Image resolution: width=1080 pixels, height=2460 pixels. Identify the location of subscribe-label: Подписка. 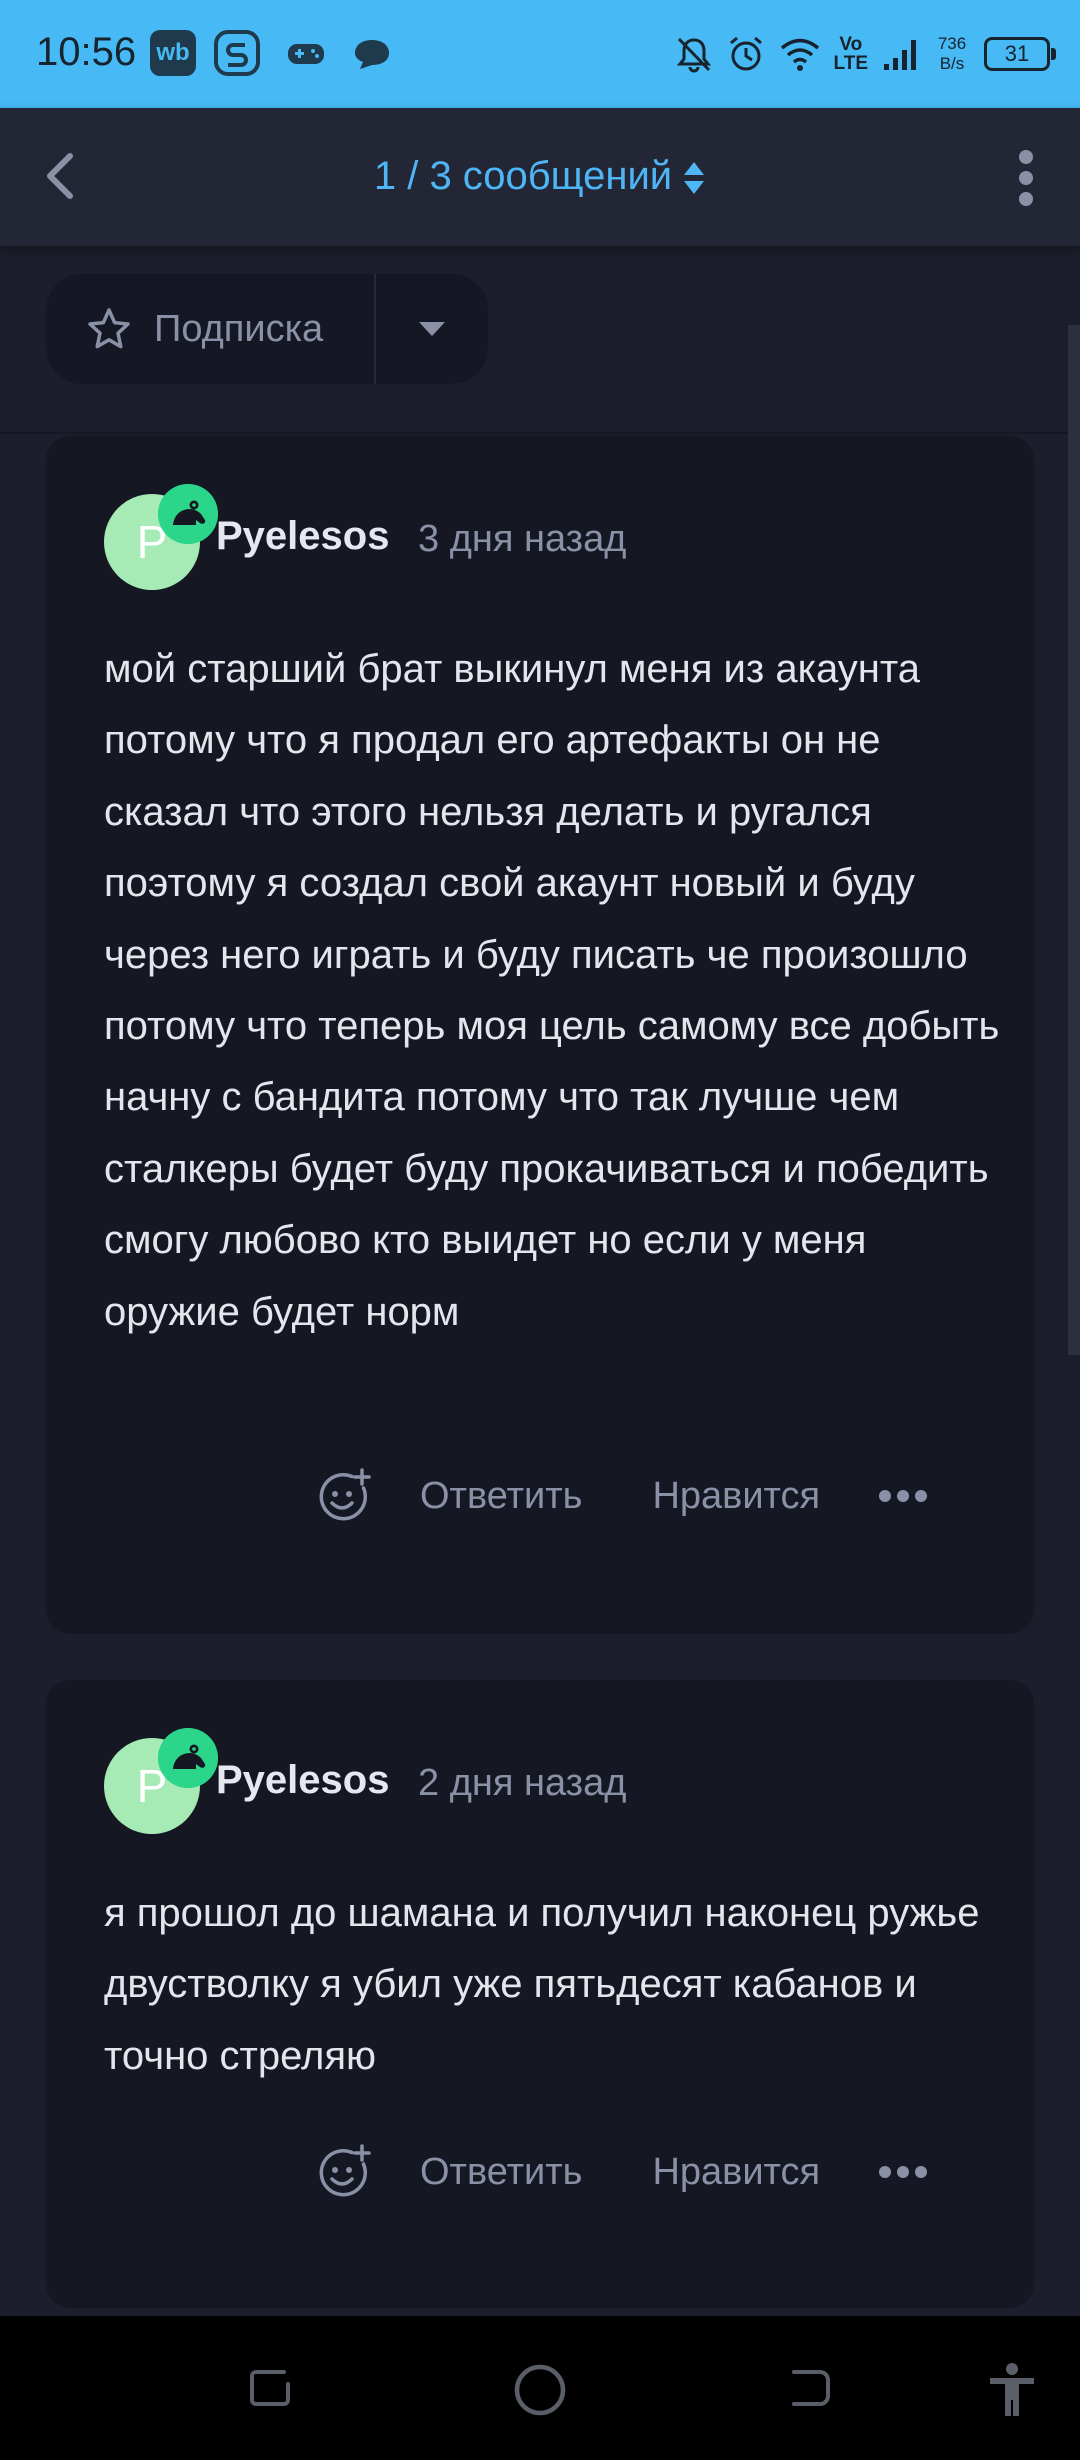
(239, 328).